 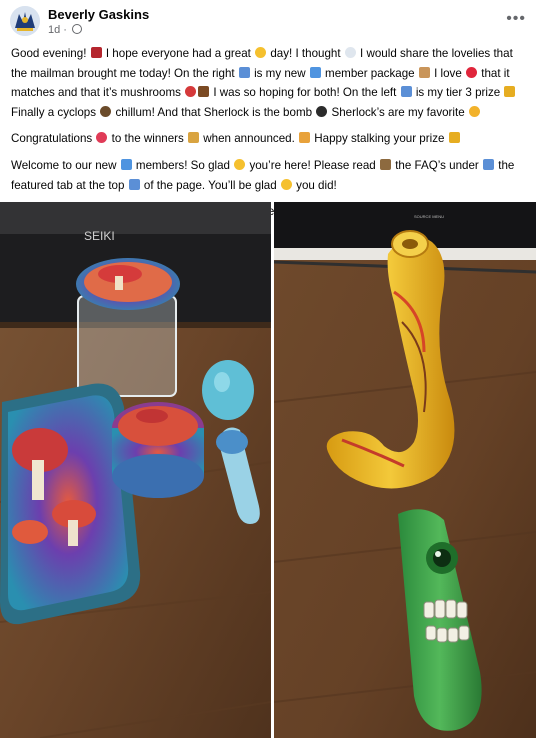 What do you see at coordinates (55, 112) in the screenshot?
I see `post-text-segment: Finally a cyclops` at bounding box center [55, 112].